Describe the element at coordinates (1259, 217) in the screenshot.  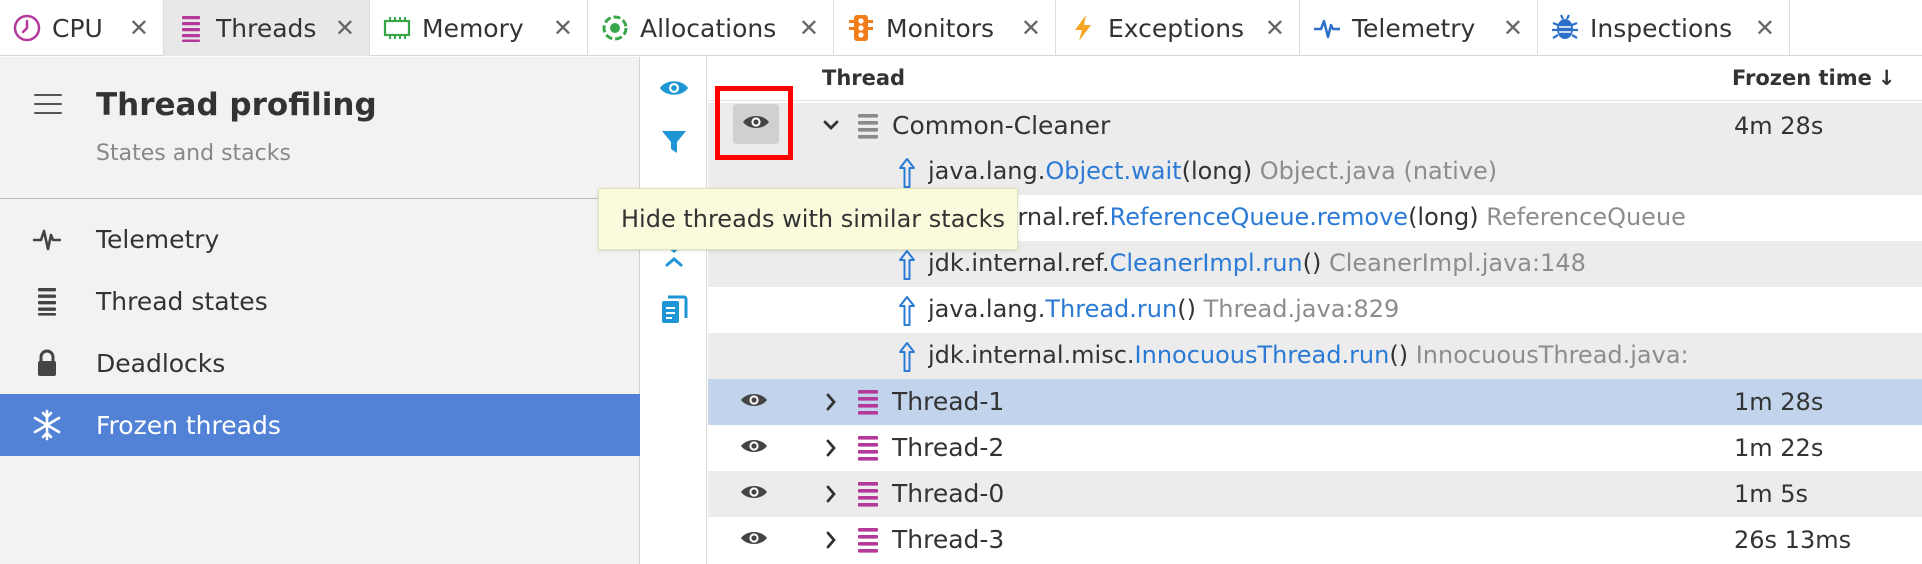
I see `frame-method: ReferenceQueue.remove` at that location.